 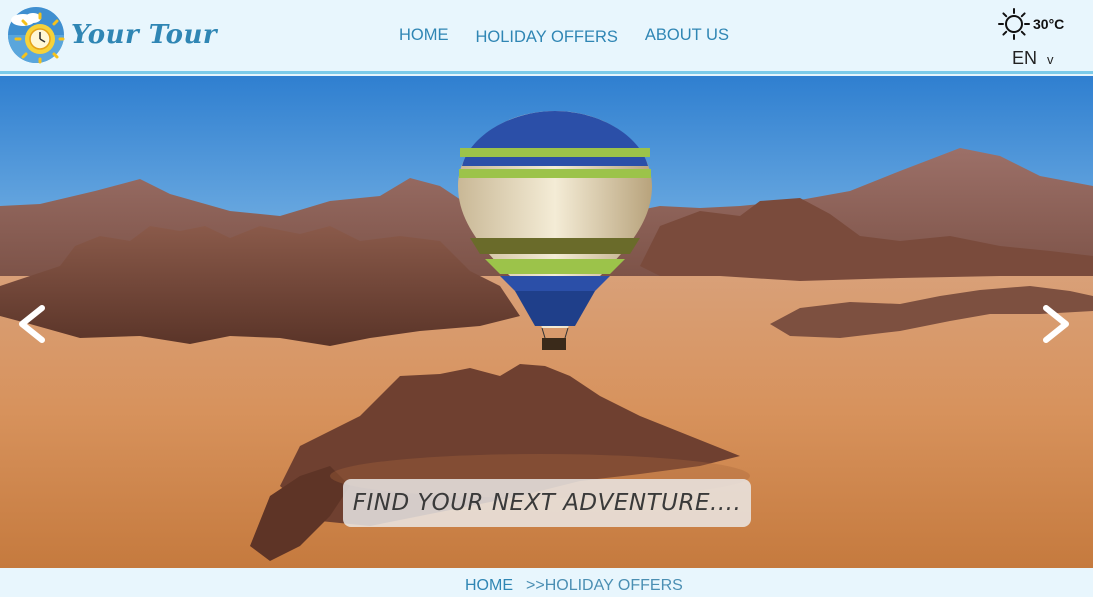 I want to click on chevron-right-icon, so click(x=1056, y=324).